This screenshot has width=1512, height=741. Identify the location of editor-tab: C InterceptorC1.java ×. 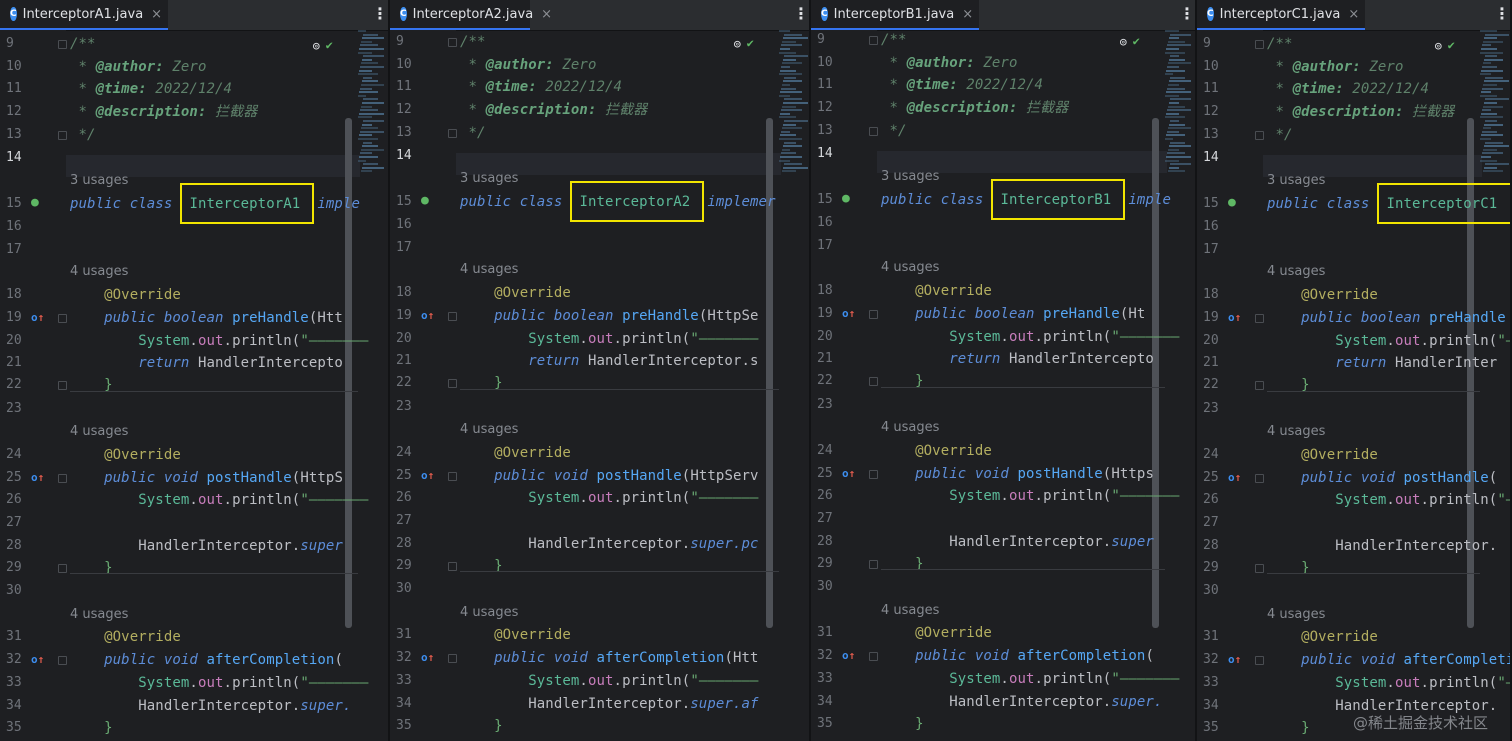
(1281, 15).